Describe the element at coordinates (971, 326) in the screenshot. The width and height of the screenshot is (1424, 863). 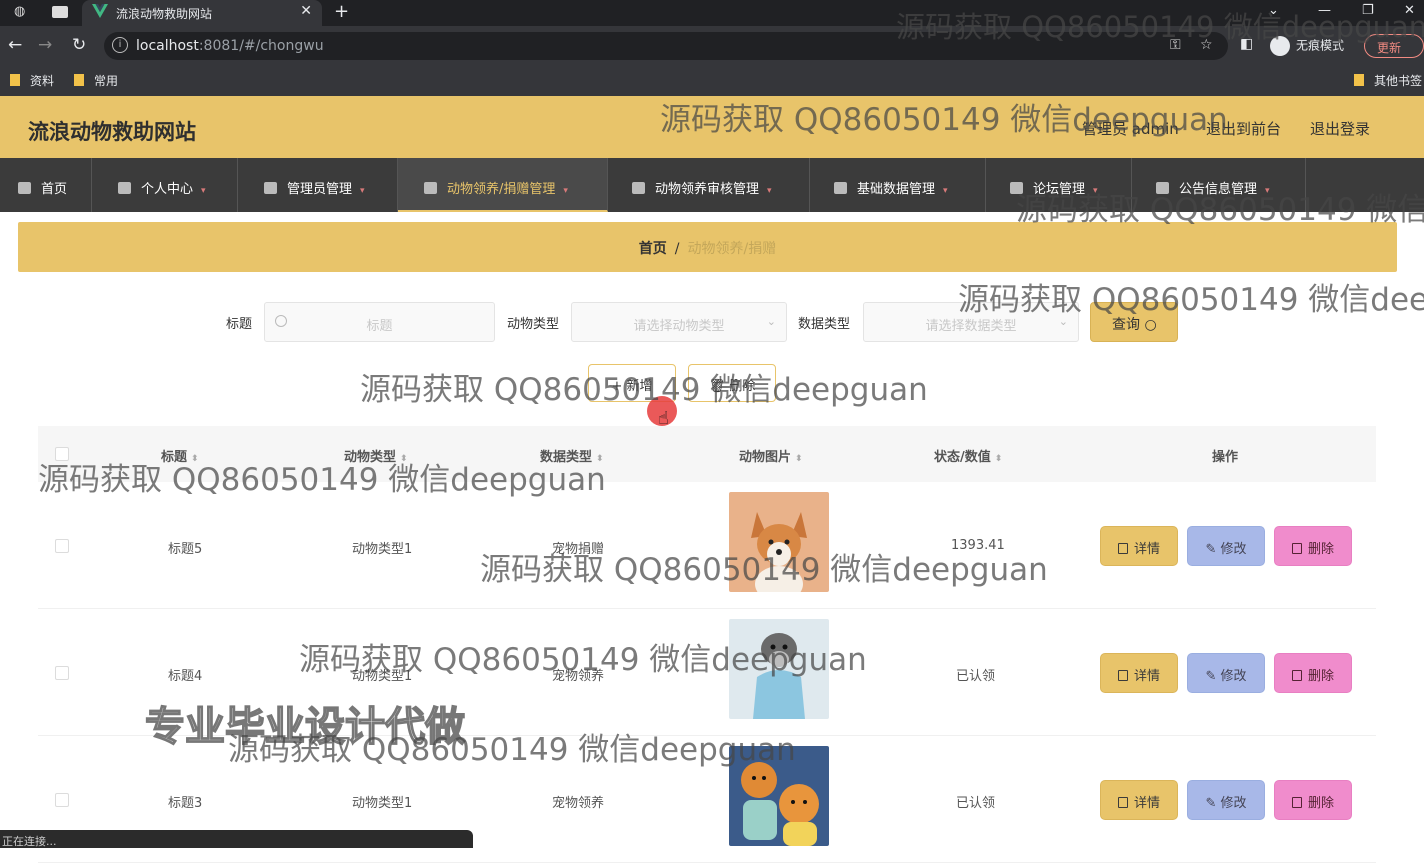
I see `data-type-placeholder: 请选择数据类型` at that location.